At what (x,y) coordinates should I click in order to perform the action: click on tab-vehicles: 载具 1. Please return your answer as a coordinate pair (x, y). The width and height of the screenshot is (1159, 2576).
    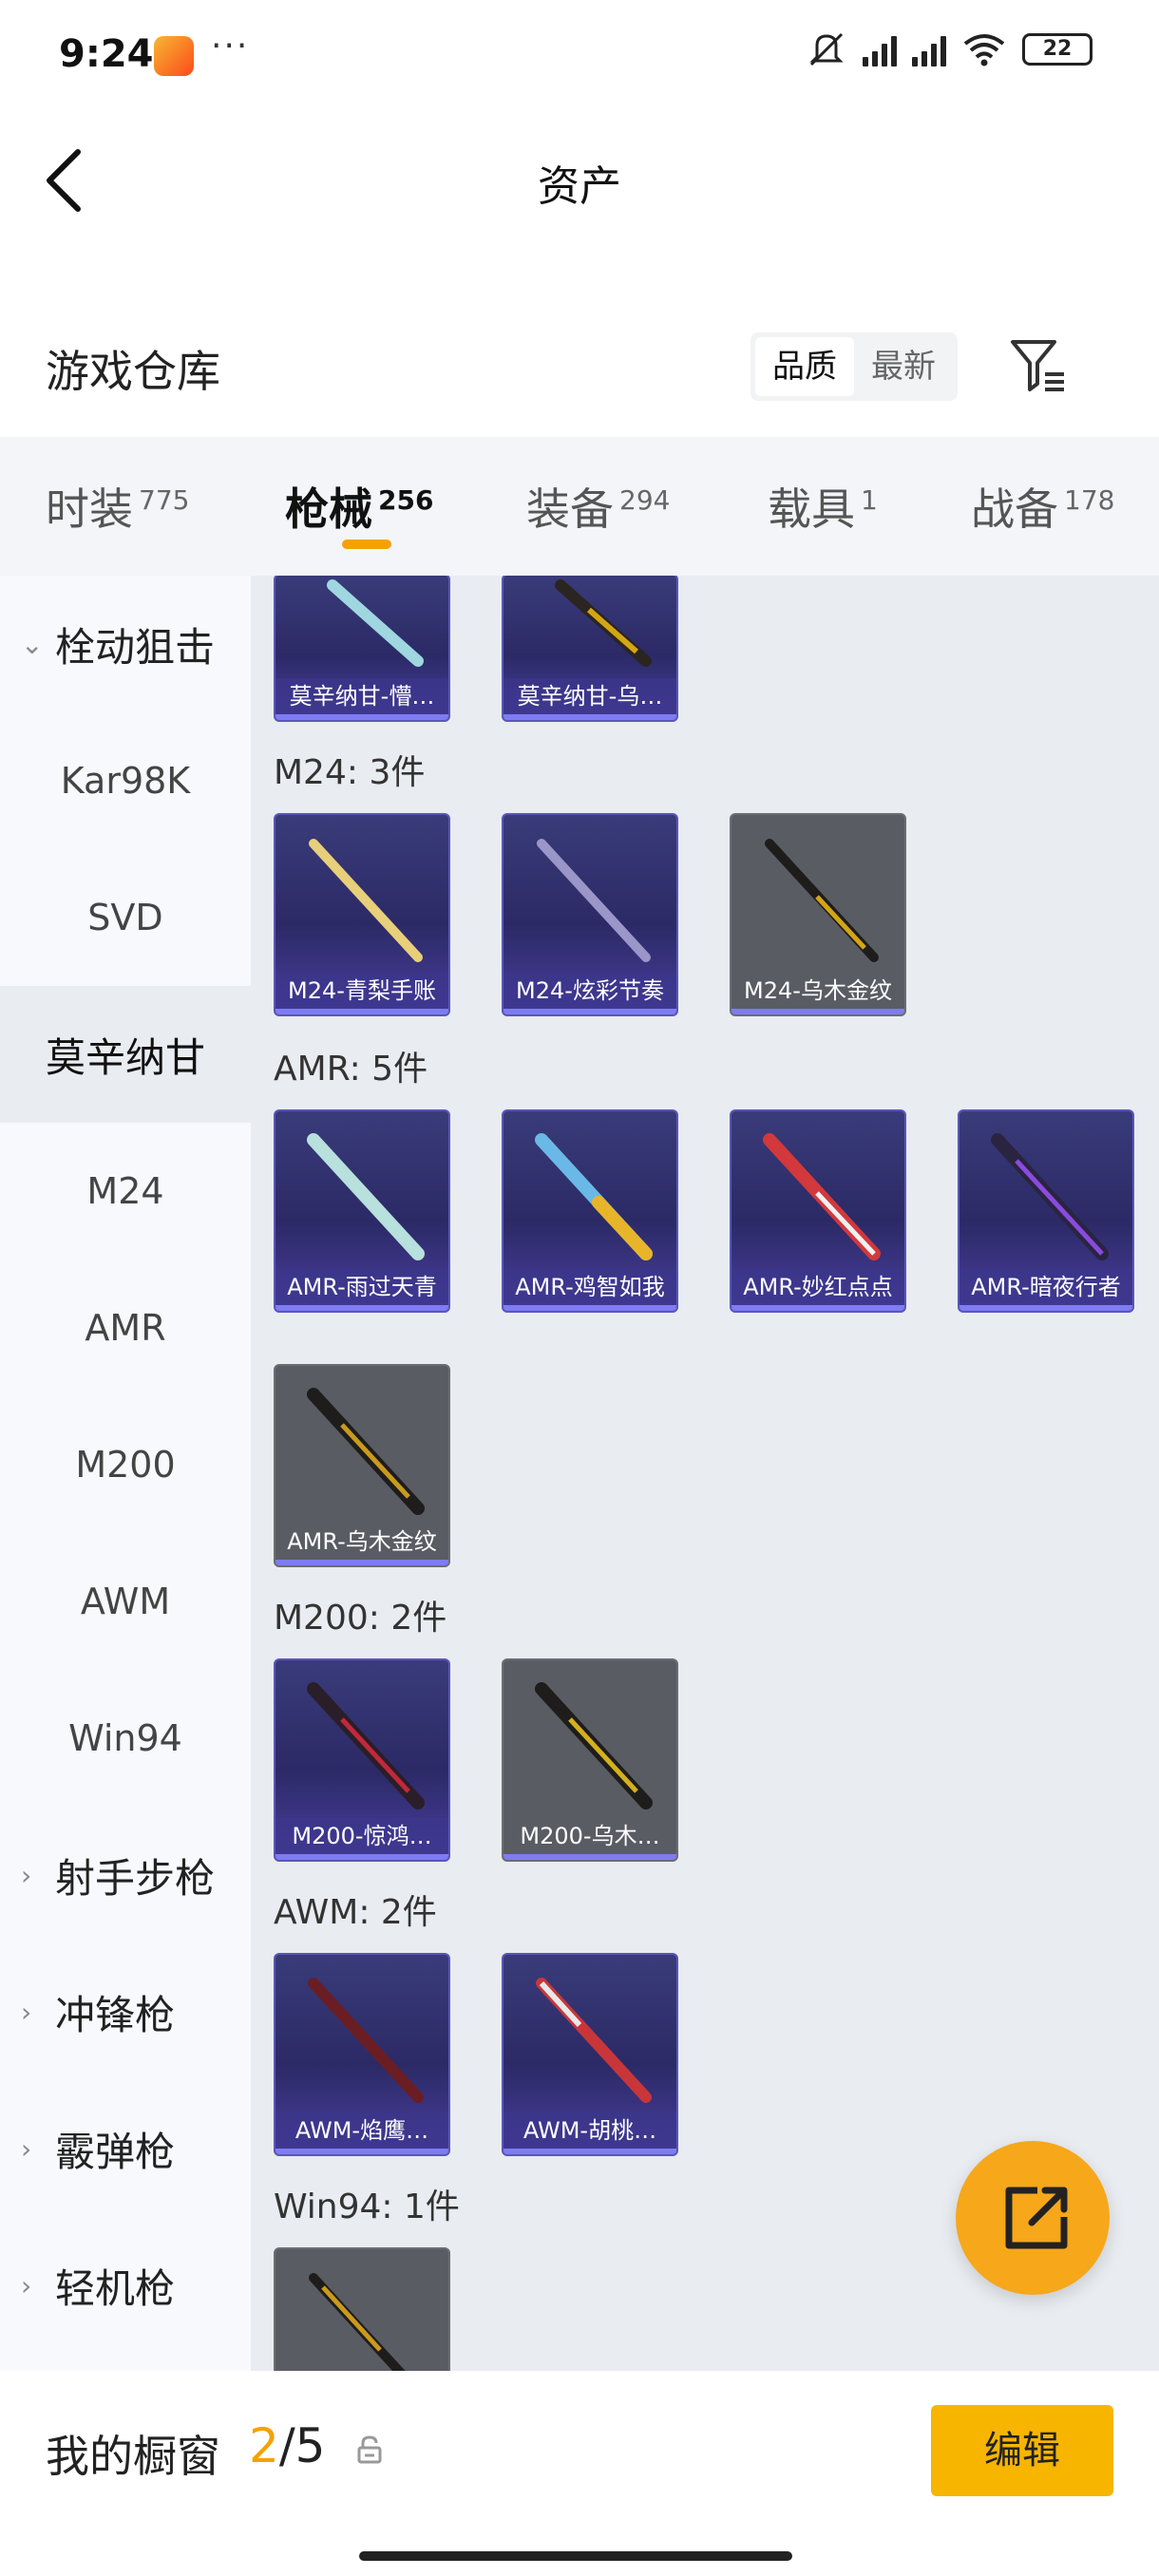
    Looking at the image, I should click on (823, 507).